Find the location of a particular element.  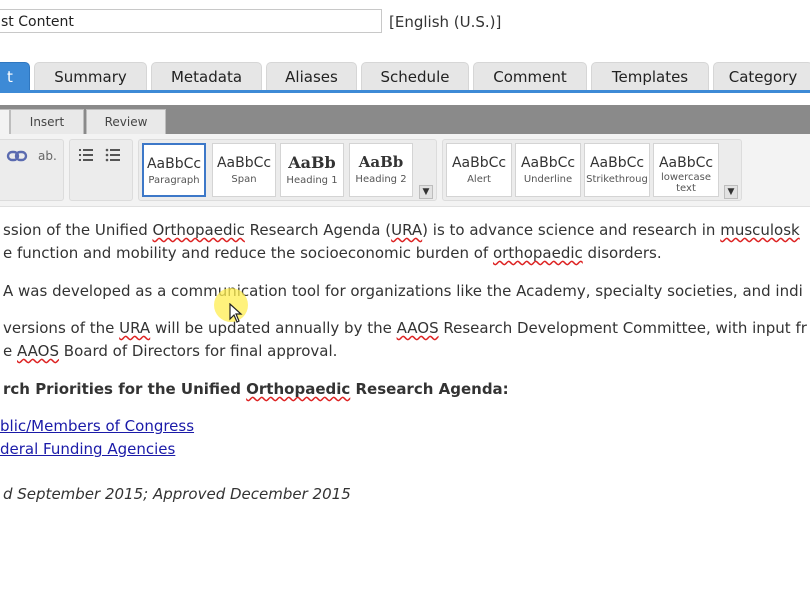

text-run: Research Agenda: is located at coordinates (429, 389).